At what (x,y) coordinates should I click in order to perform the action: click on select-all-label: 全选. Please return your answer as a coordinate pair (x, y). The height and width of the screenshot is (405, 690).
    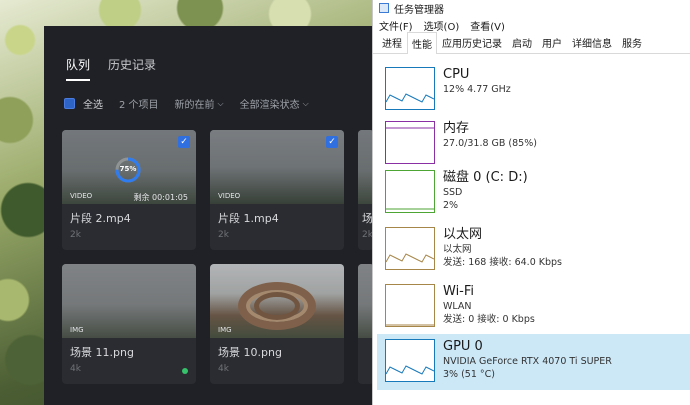
    Looking at the image, I should click on (93, 105).